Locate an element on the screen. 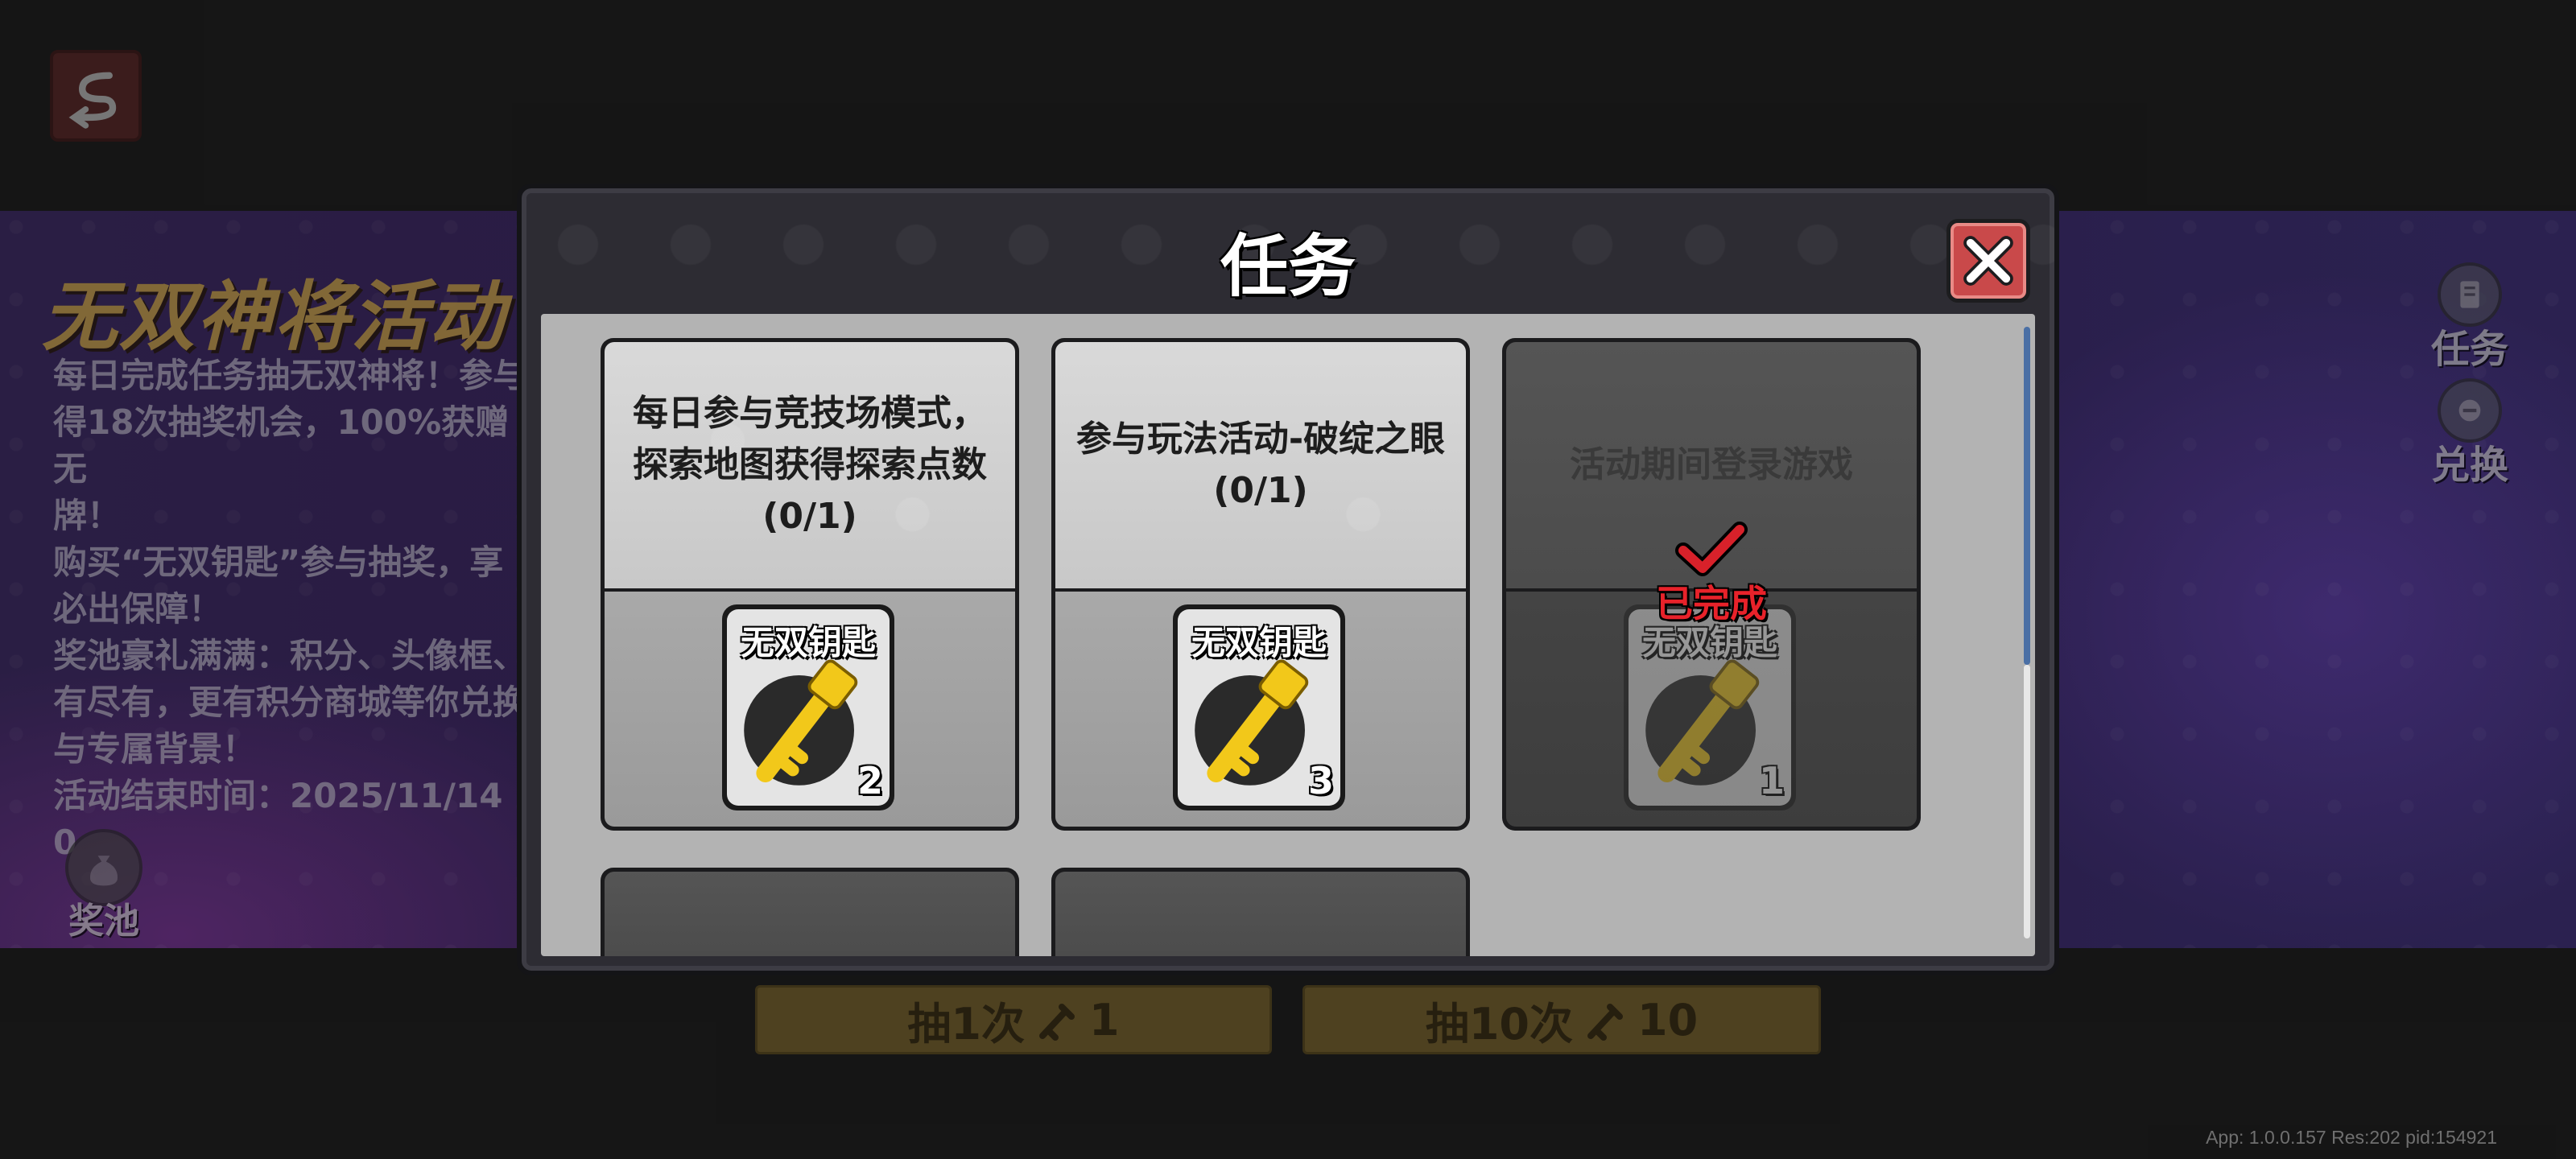 Image resolution: width=2576 pixels, height=1159 pixels. close-button is located at coordinates (1988, 261).